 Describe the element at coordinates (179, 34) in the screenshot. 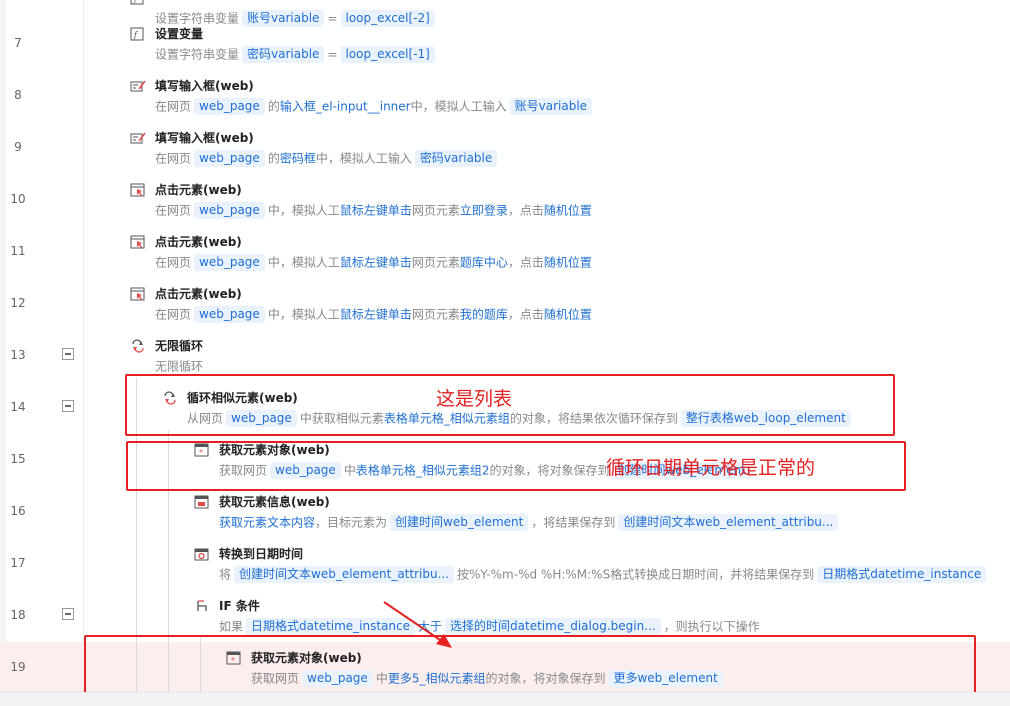

I see `step-title: 设置变量` at that location.